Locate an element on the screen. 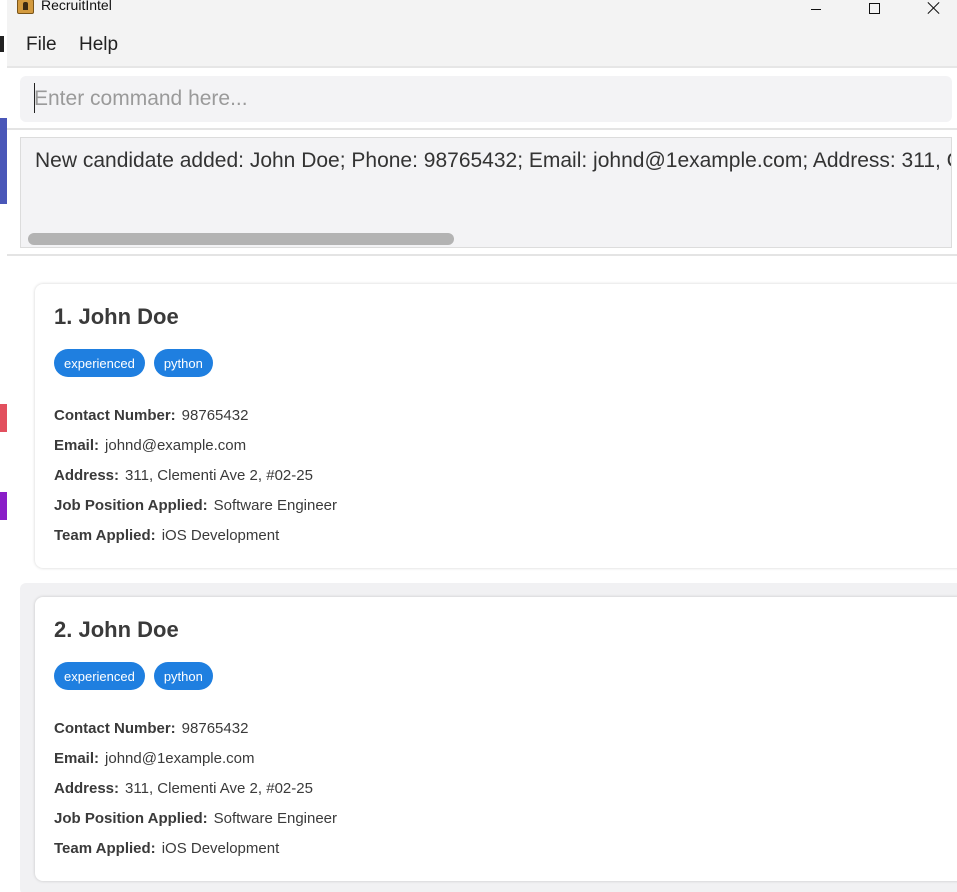 This screenshot has height=892, width=957. command-box is located at coordinates (482, 99).